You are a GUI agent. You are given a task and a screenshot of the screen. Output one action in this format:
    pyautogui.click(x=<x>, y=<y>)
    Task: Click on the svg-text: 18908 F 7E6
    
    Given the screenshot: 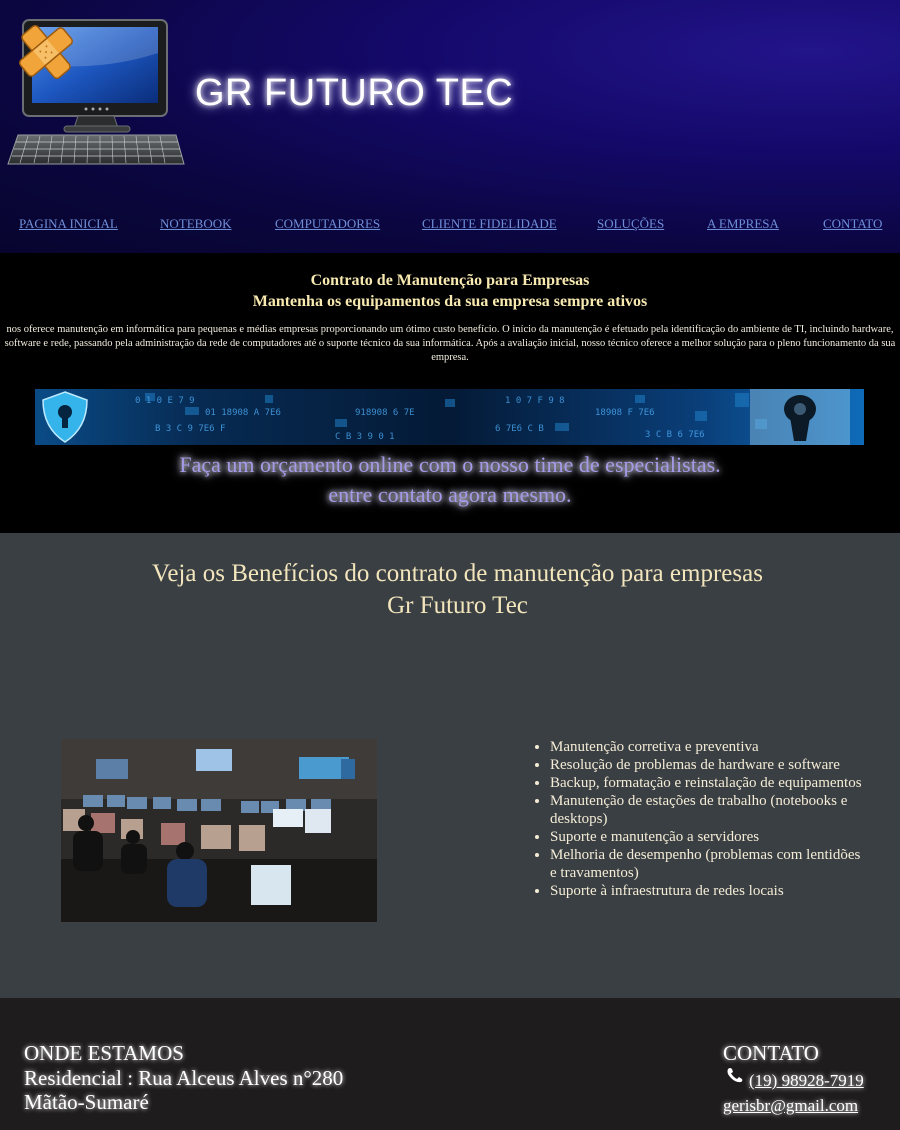 What is the action you would take?
    pyautogui.click(x=625, y=413)
    